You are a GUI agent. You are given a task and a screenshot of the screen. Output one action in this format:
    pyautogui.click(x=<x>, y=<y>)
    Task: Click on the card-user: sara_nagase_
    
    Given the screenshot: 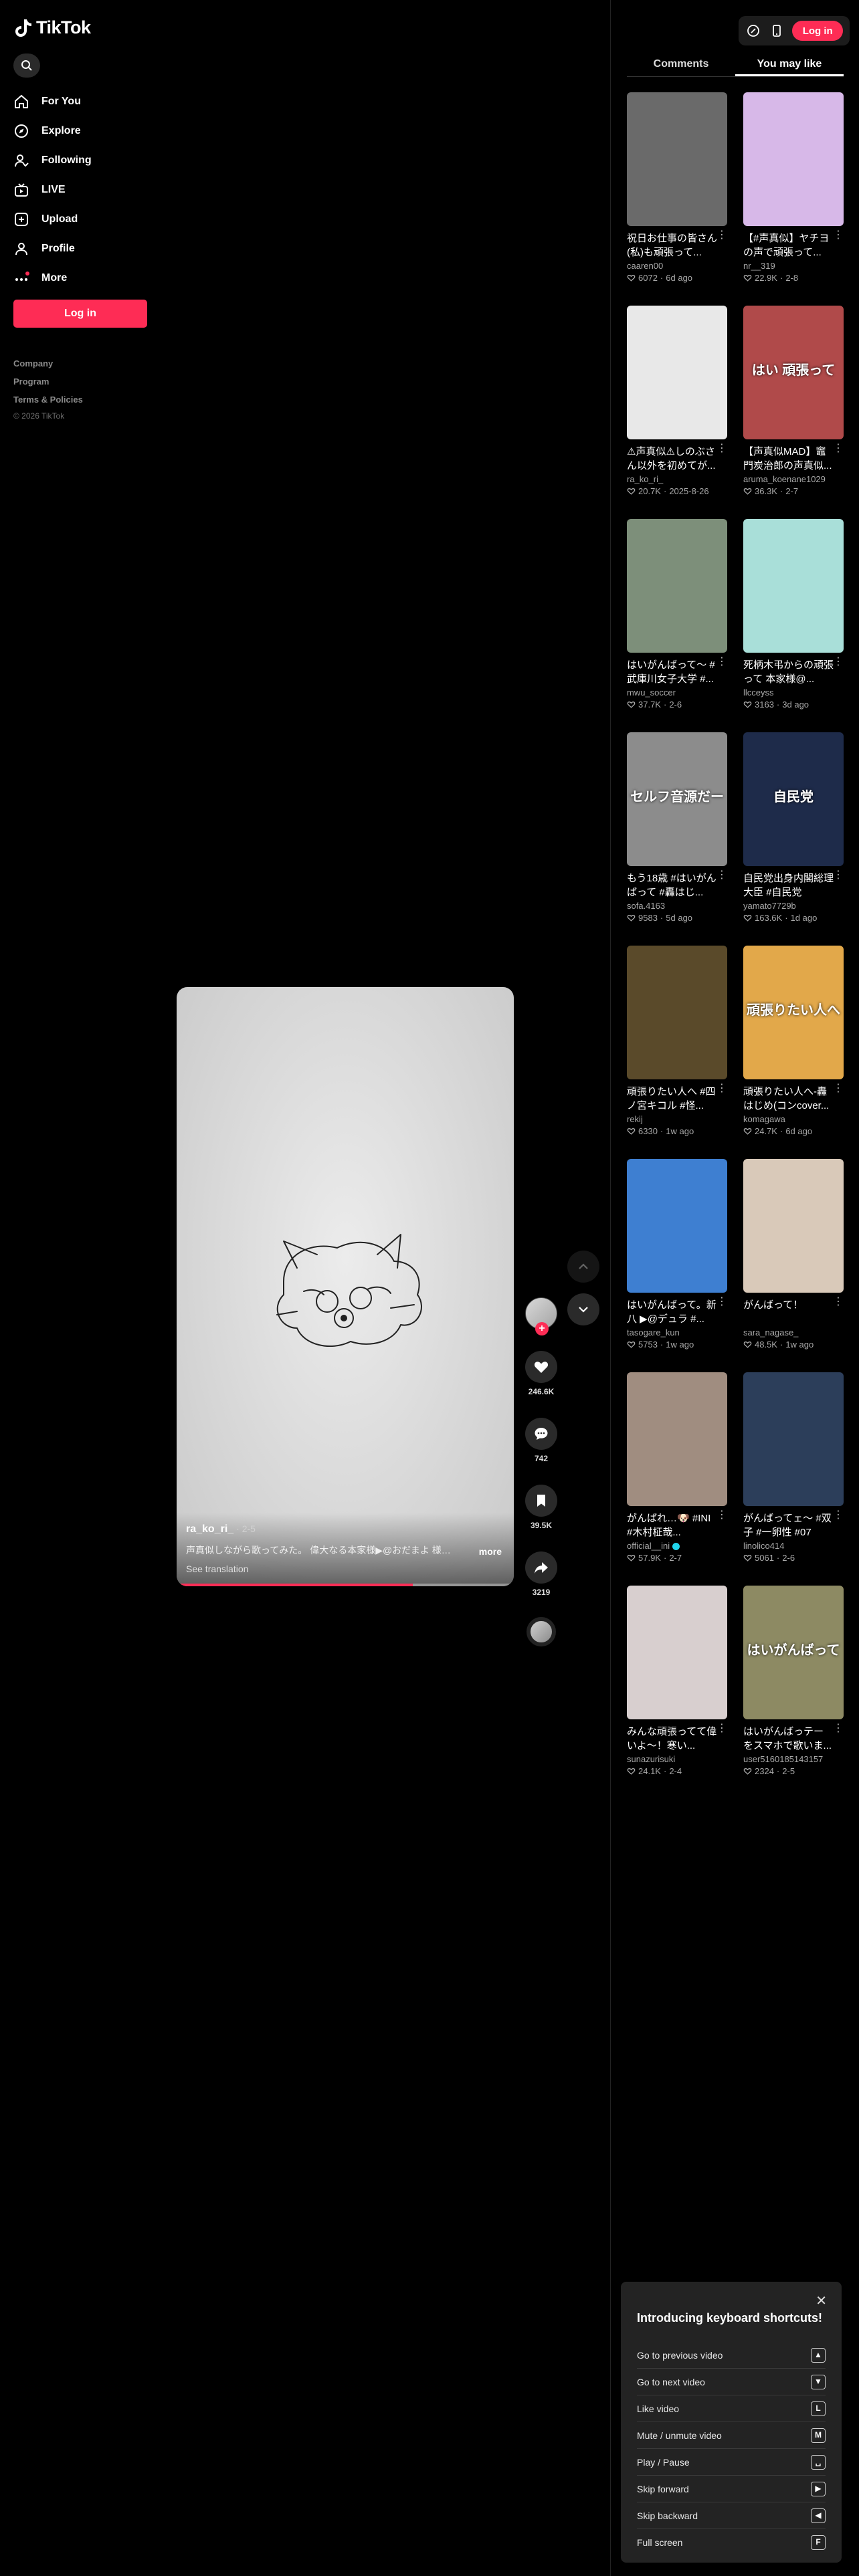 What is the action you would take?
    pyautogui.click(x=794, y=1333)
    